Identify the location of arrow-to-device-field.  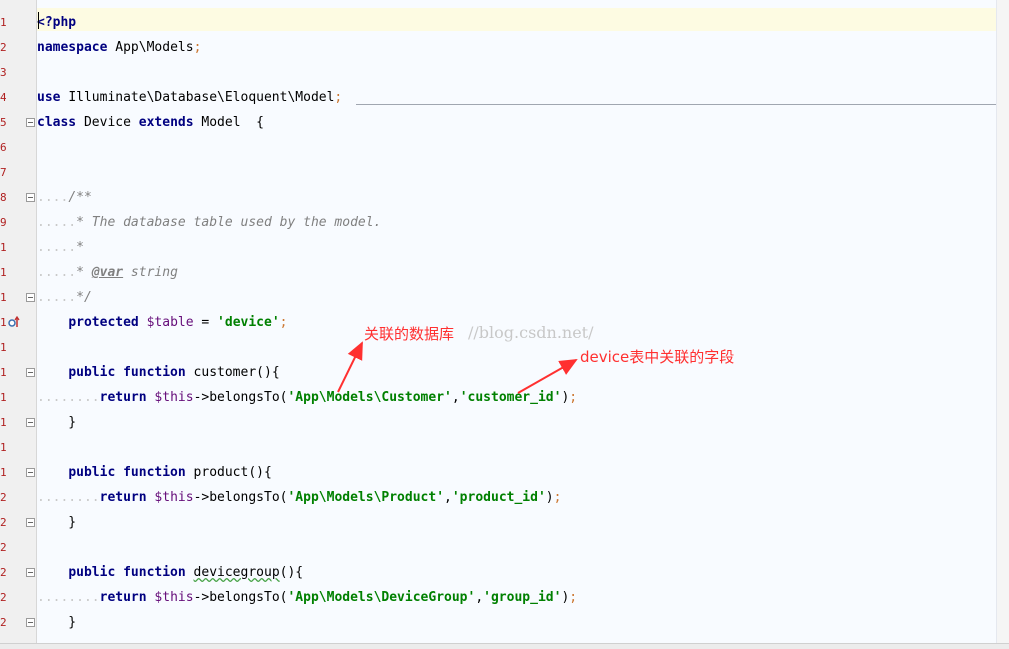
(547, 376).